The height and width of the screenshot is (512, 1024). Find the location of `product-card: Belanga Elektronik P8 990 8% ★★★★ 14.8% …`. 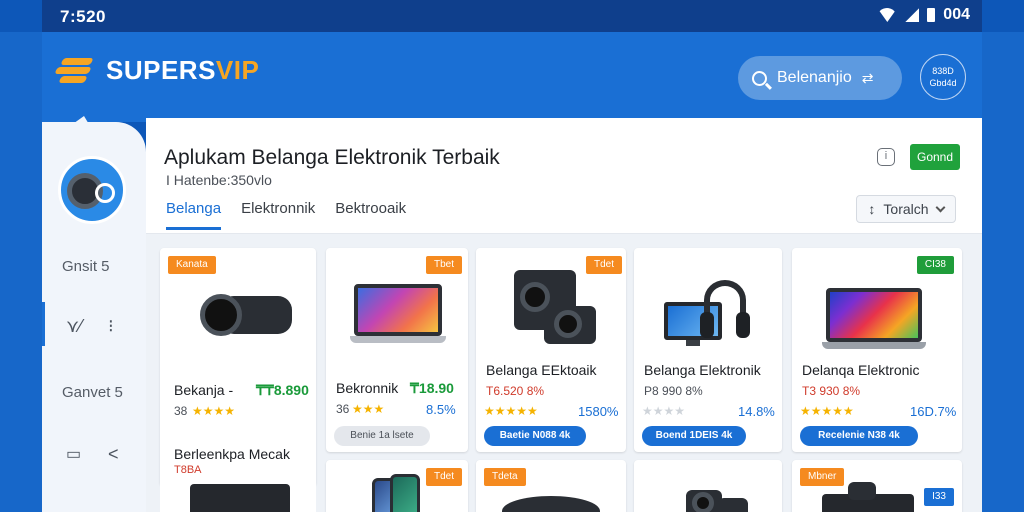

product-card: Belanga Elektronik P8 990 8% ★★★★ 14.8% … is located at coordinates (708, 350).